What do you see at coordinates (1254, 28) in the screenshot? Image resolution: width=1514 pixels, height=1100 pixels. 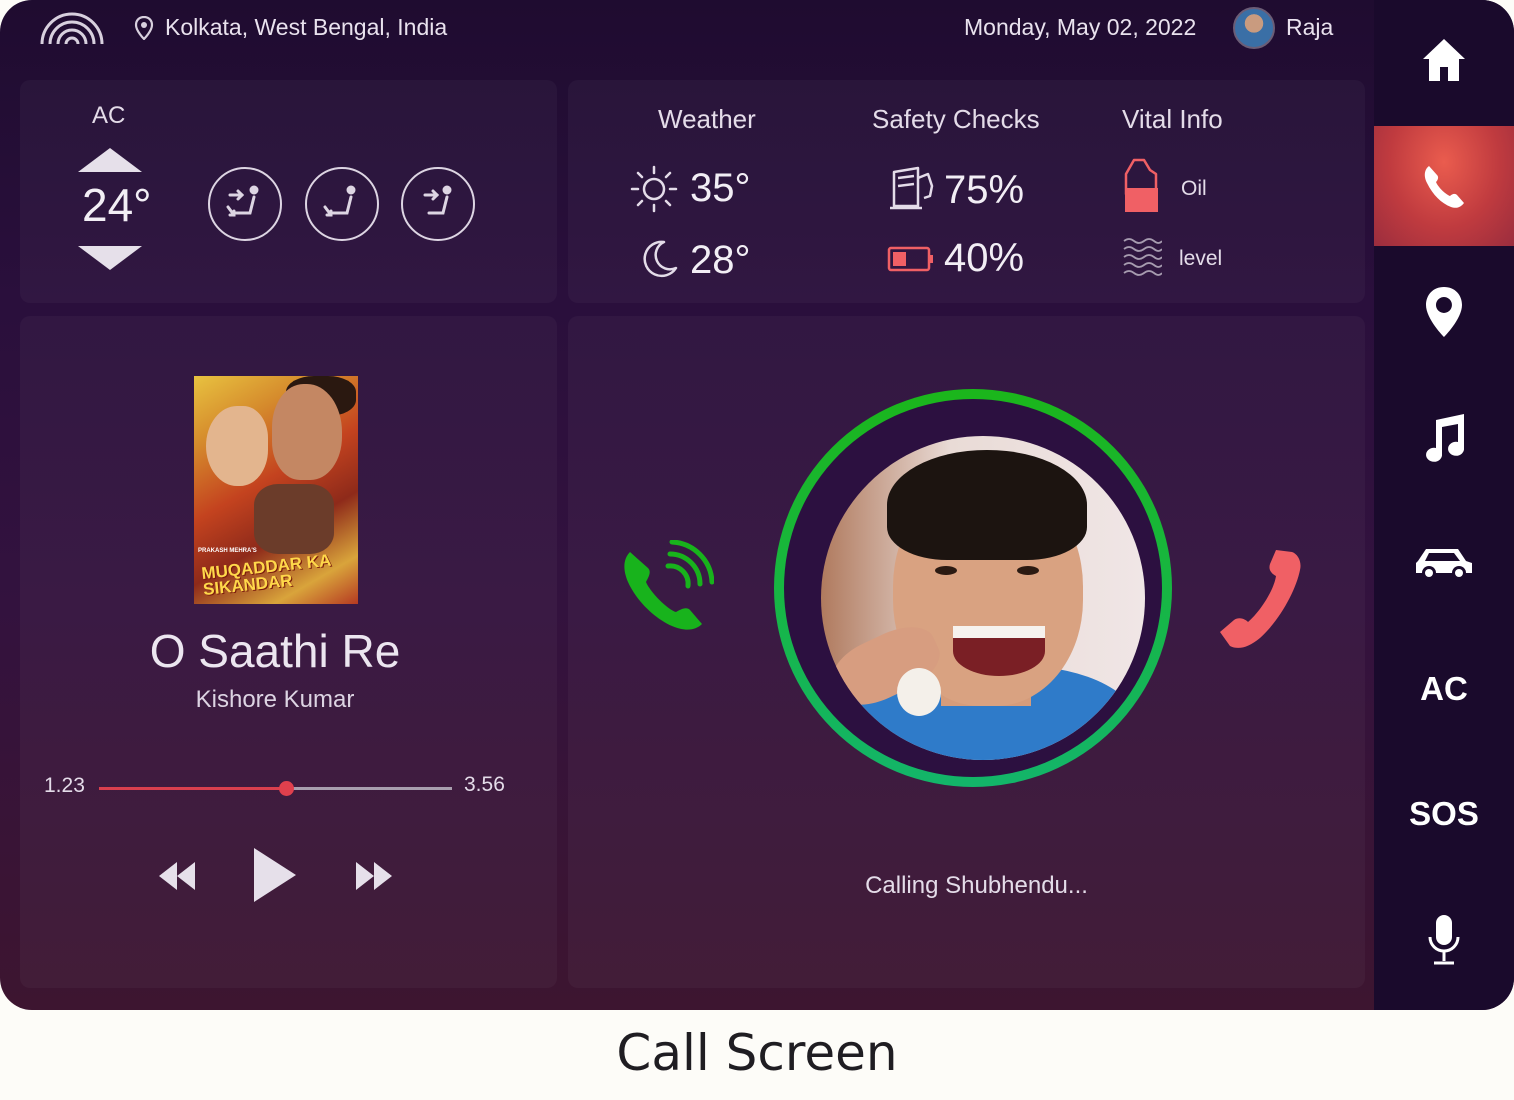 I see `avatar` at bounding box center [1254, 28].